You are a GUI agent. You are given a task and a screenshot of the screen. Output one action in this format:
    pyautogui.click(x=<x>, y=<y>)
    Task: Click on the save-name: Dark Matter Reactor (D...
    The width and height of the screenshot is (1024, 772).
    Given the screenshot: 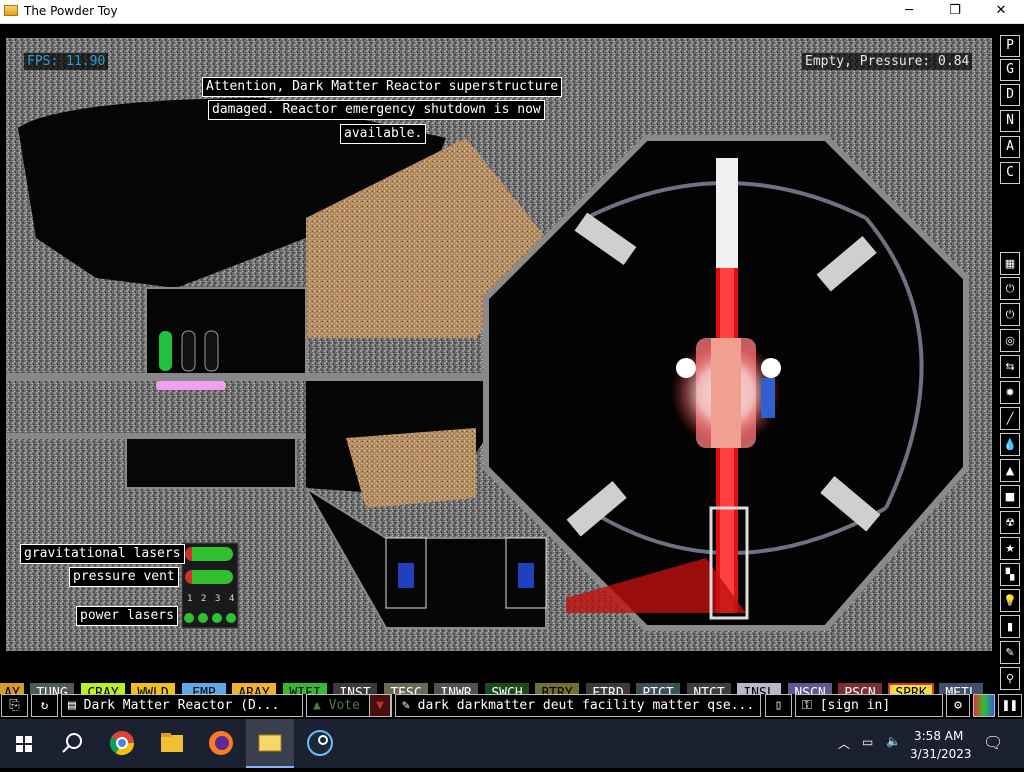 What is the action you would take?
    pyautogui.click(x=181, y=705)
    